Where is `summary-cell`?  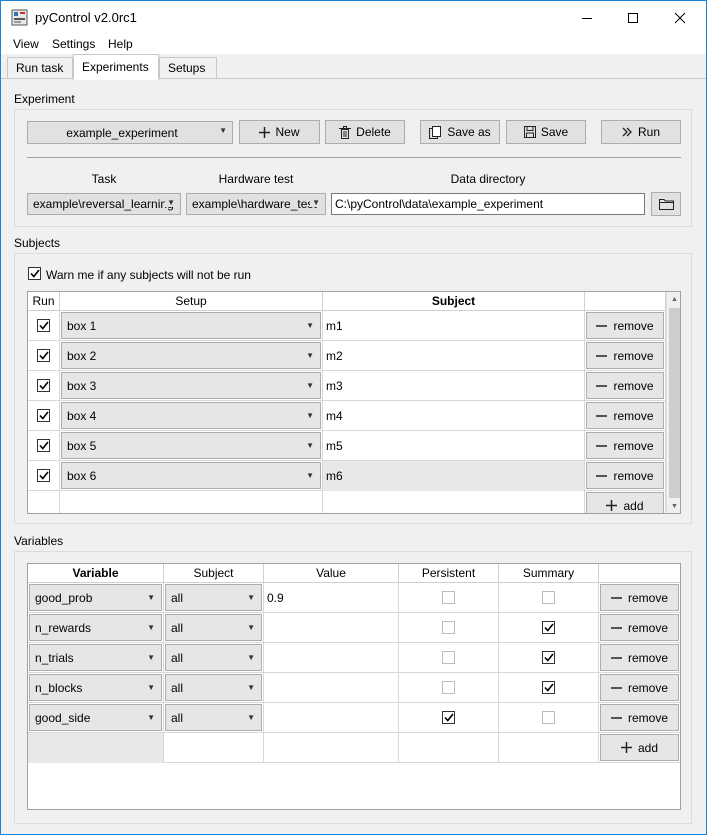 summary-cell is located at coordinates (549, 628).